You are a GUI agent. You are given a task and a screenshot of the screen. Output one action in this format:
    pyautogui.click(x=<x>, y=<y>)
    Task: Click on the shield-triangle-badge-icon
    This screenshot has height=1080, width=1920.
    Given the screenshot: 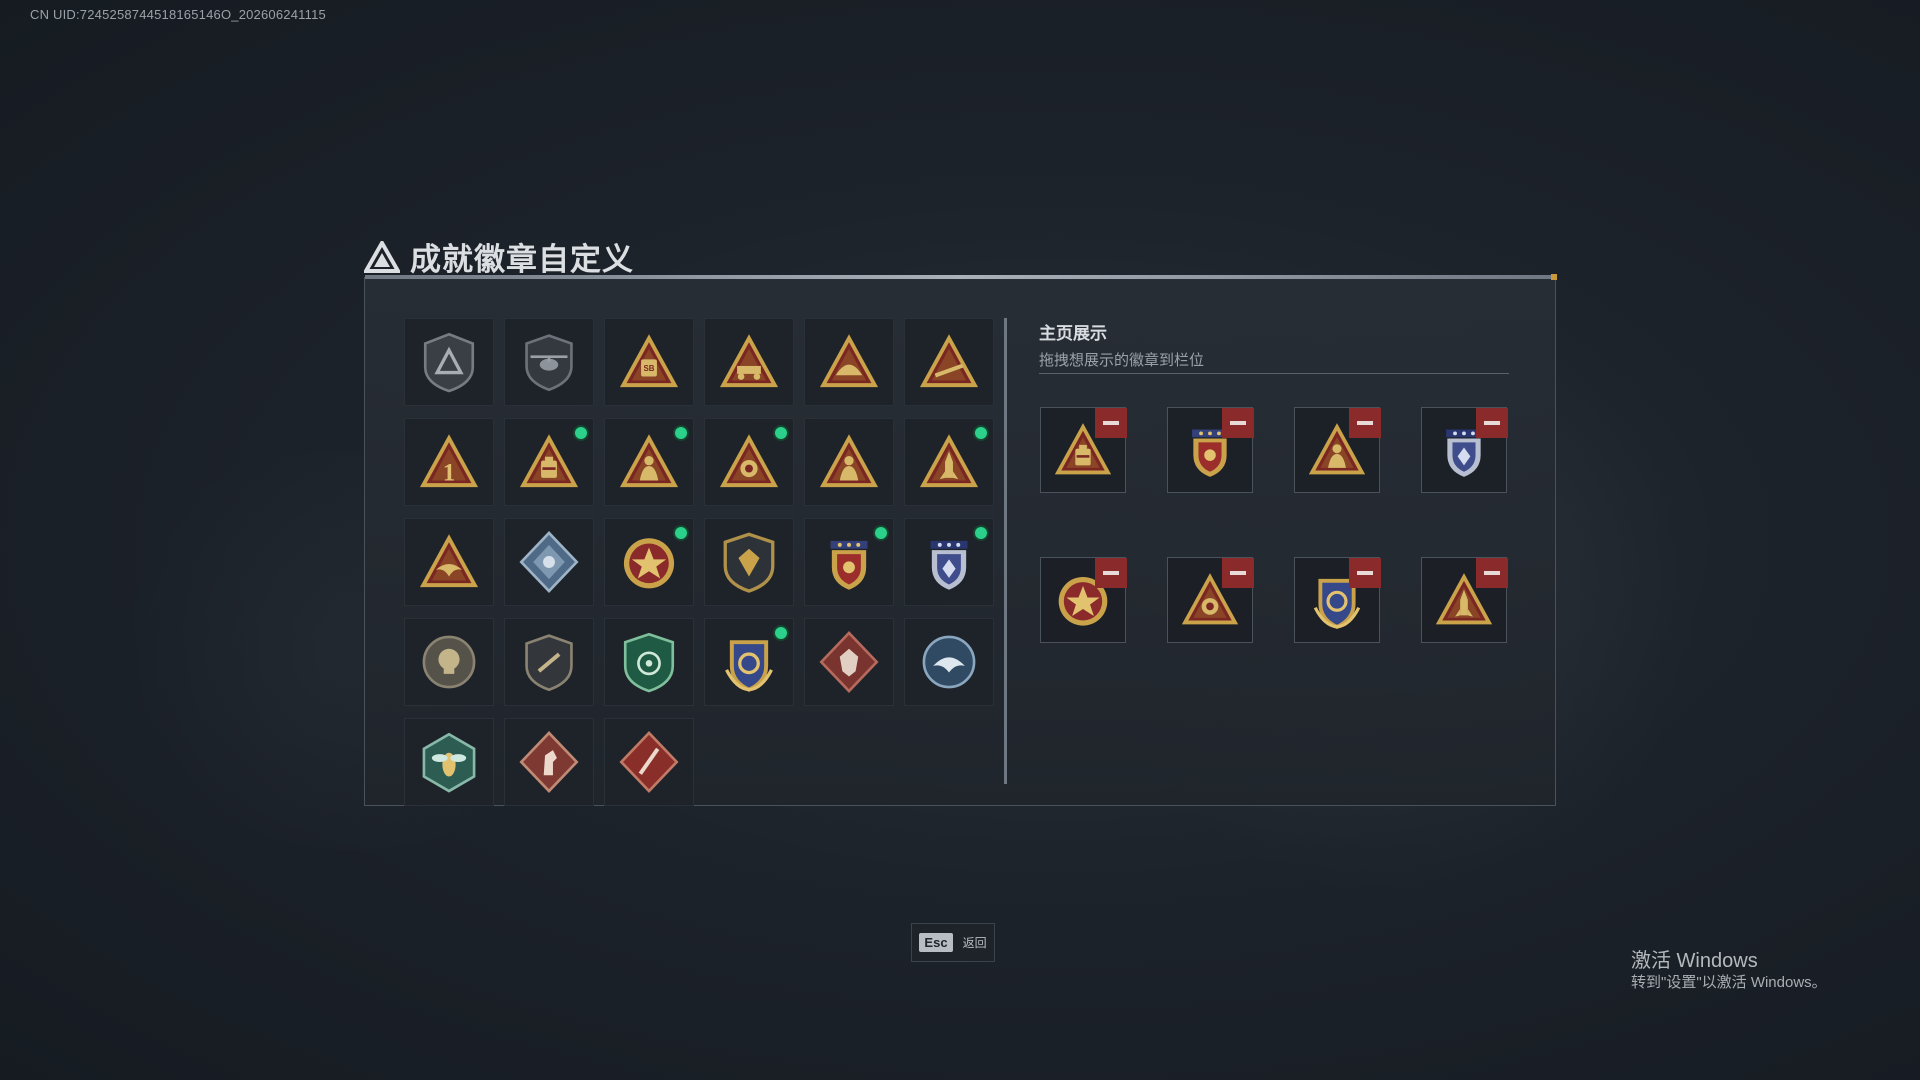 What is the action you would take?
    pyautogui.click(x=449, y=362)
    